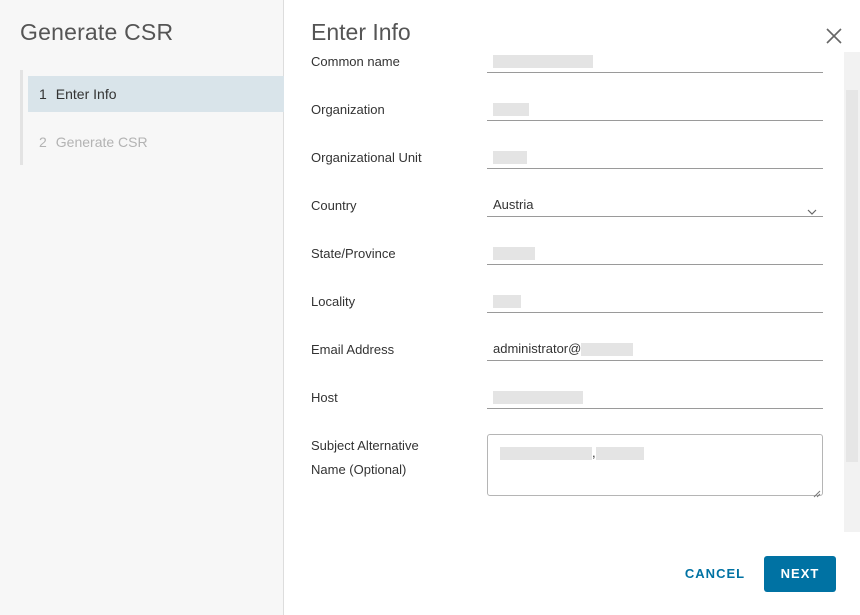  I want to click on resize-grip-icon, so click(817, 492).